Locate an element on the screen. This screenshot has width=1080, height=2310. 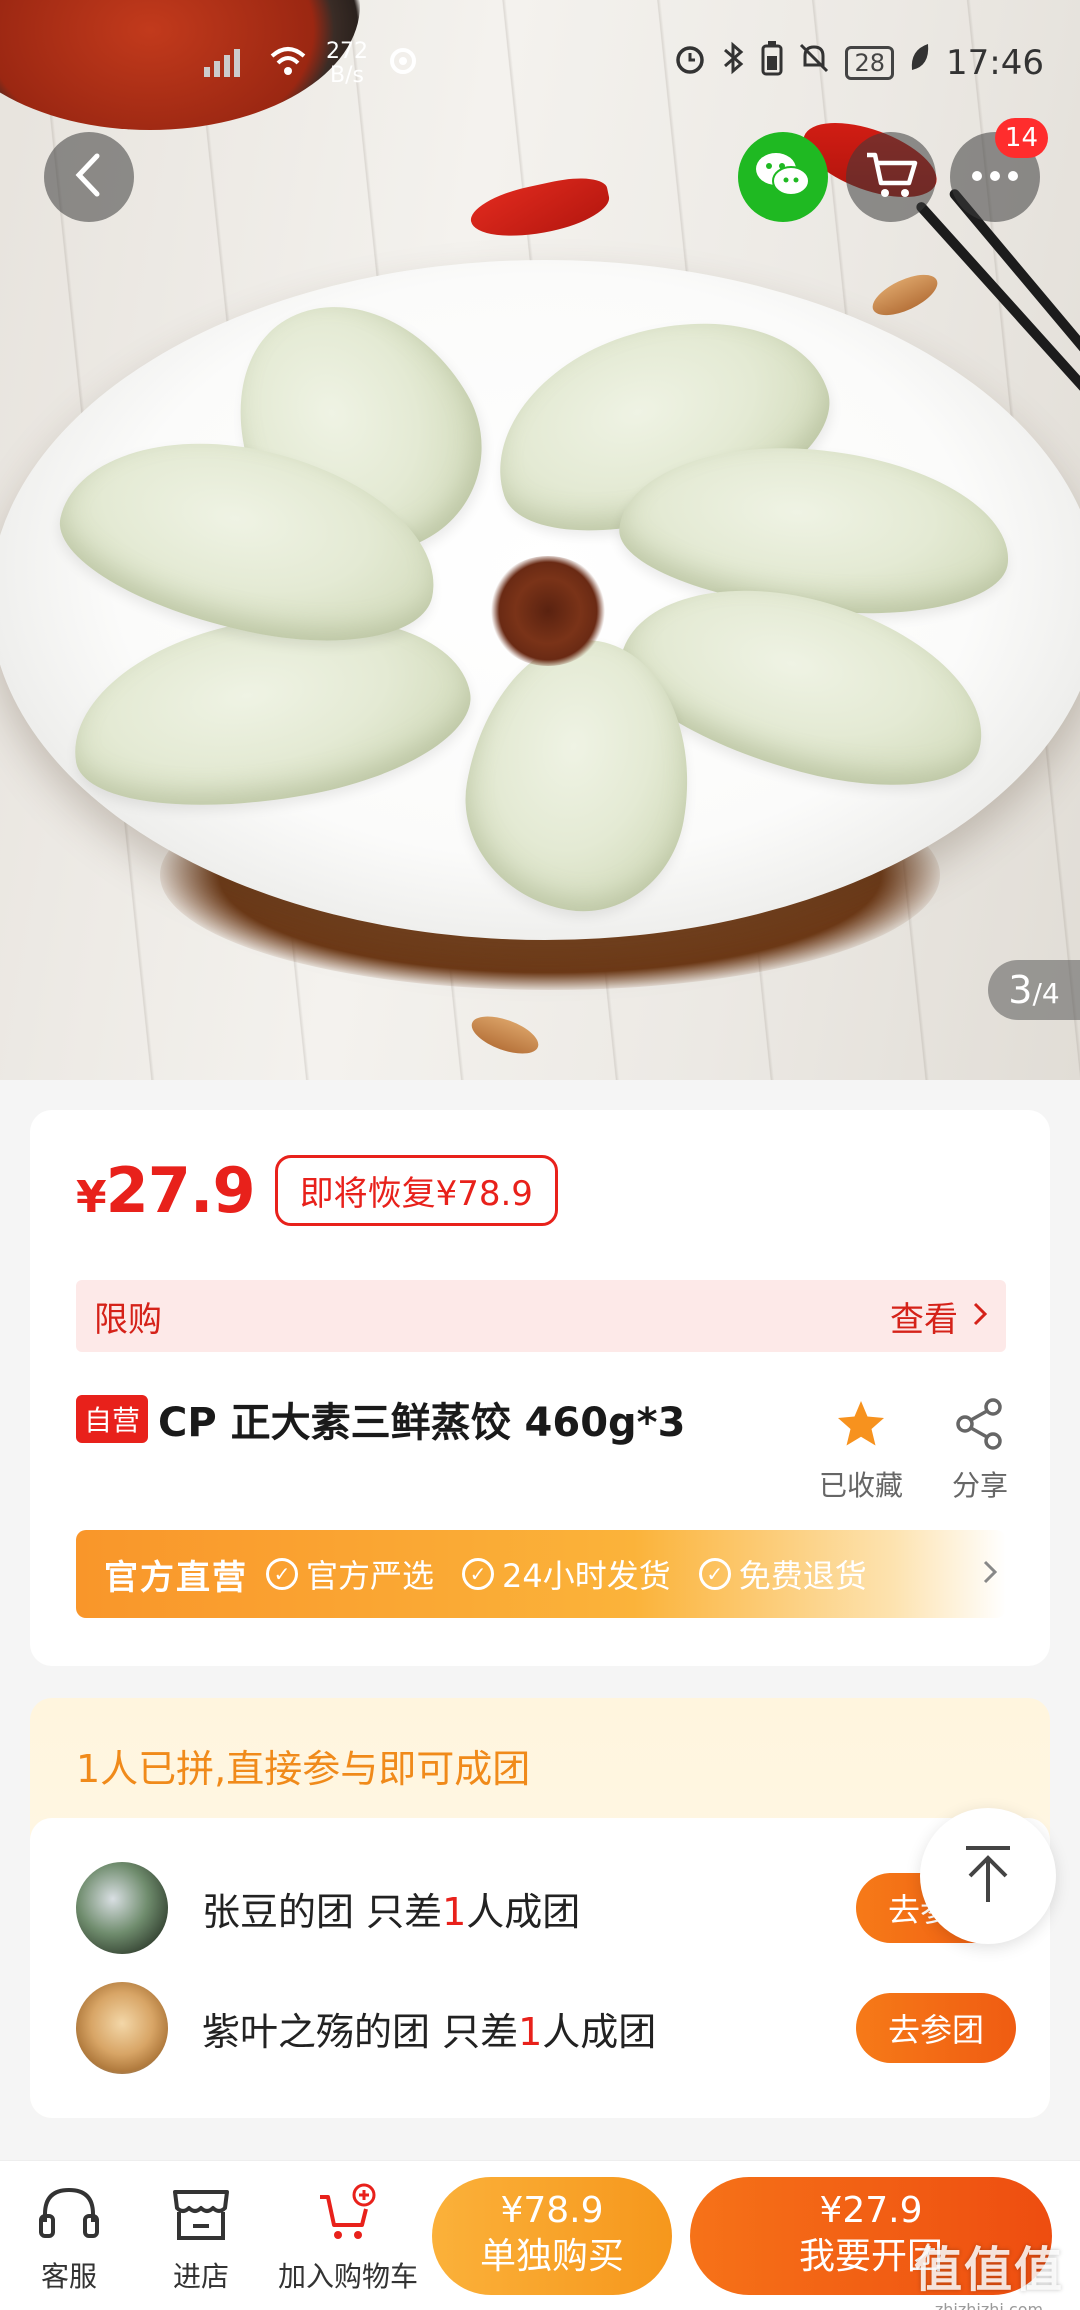
product-title-row: 自营 CP 正大素三鲜蒸饺 460g*3 is located at coordinates (380, 1419).